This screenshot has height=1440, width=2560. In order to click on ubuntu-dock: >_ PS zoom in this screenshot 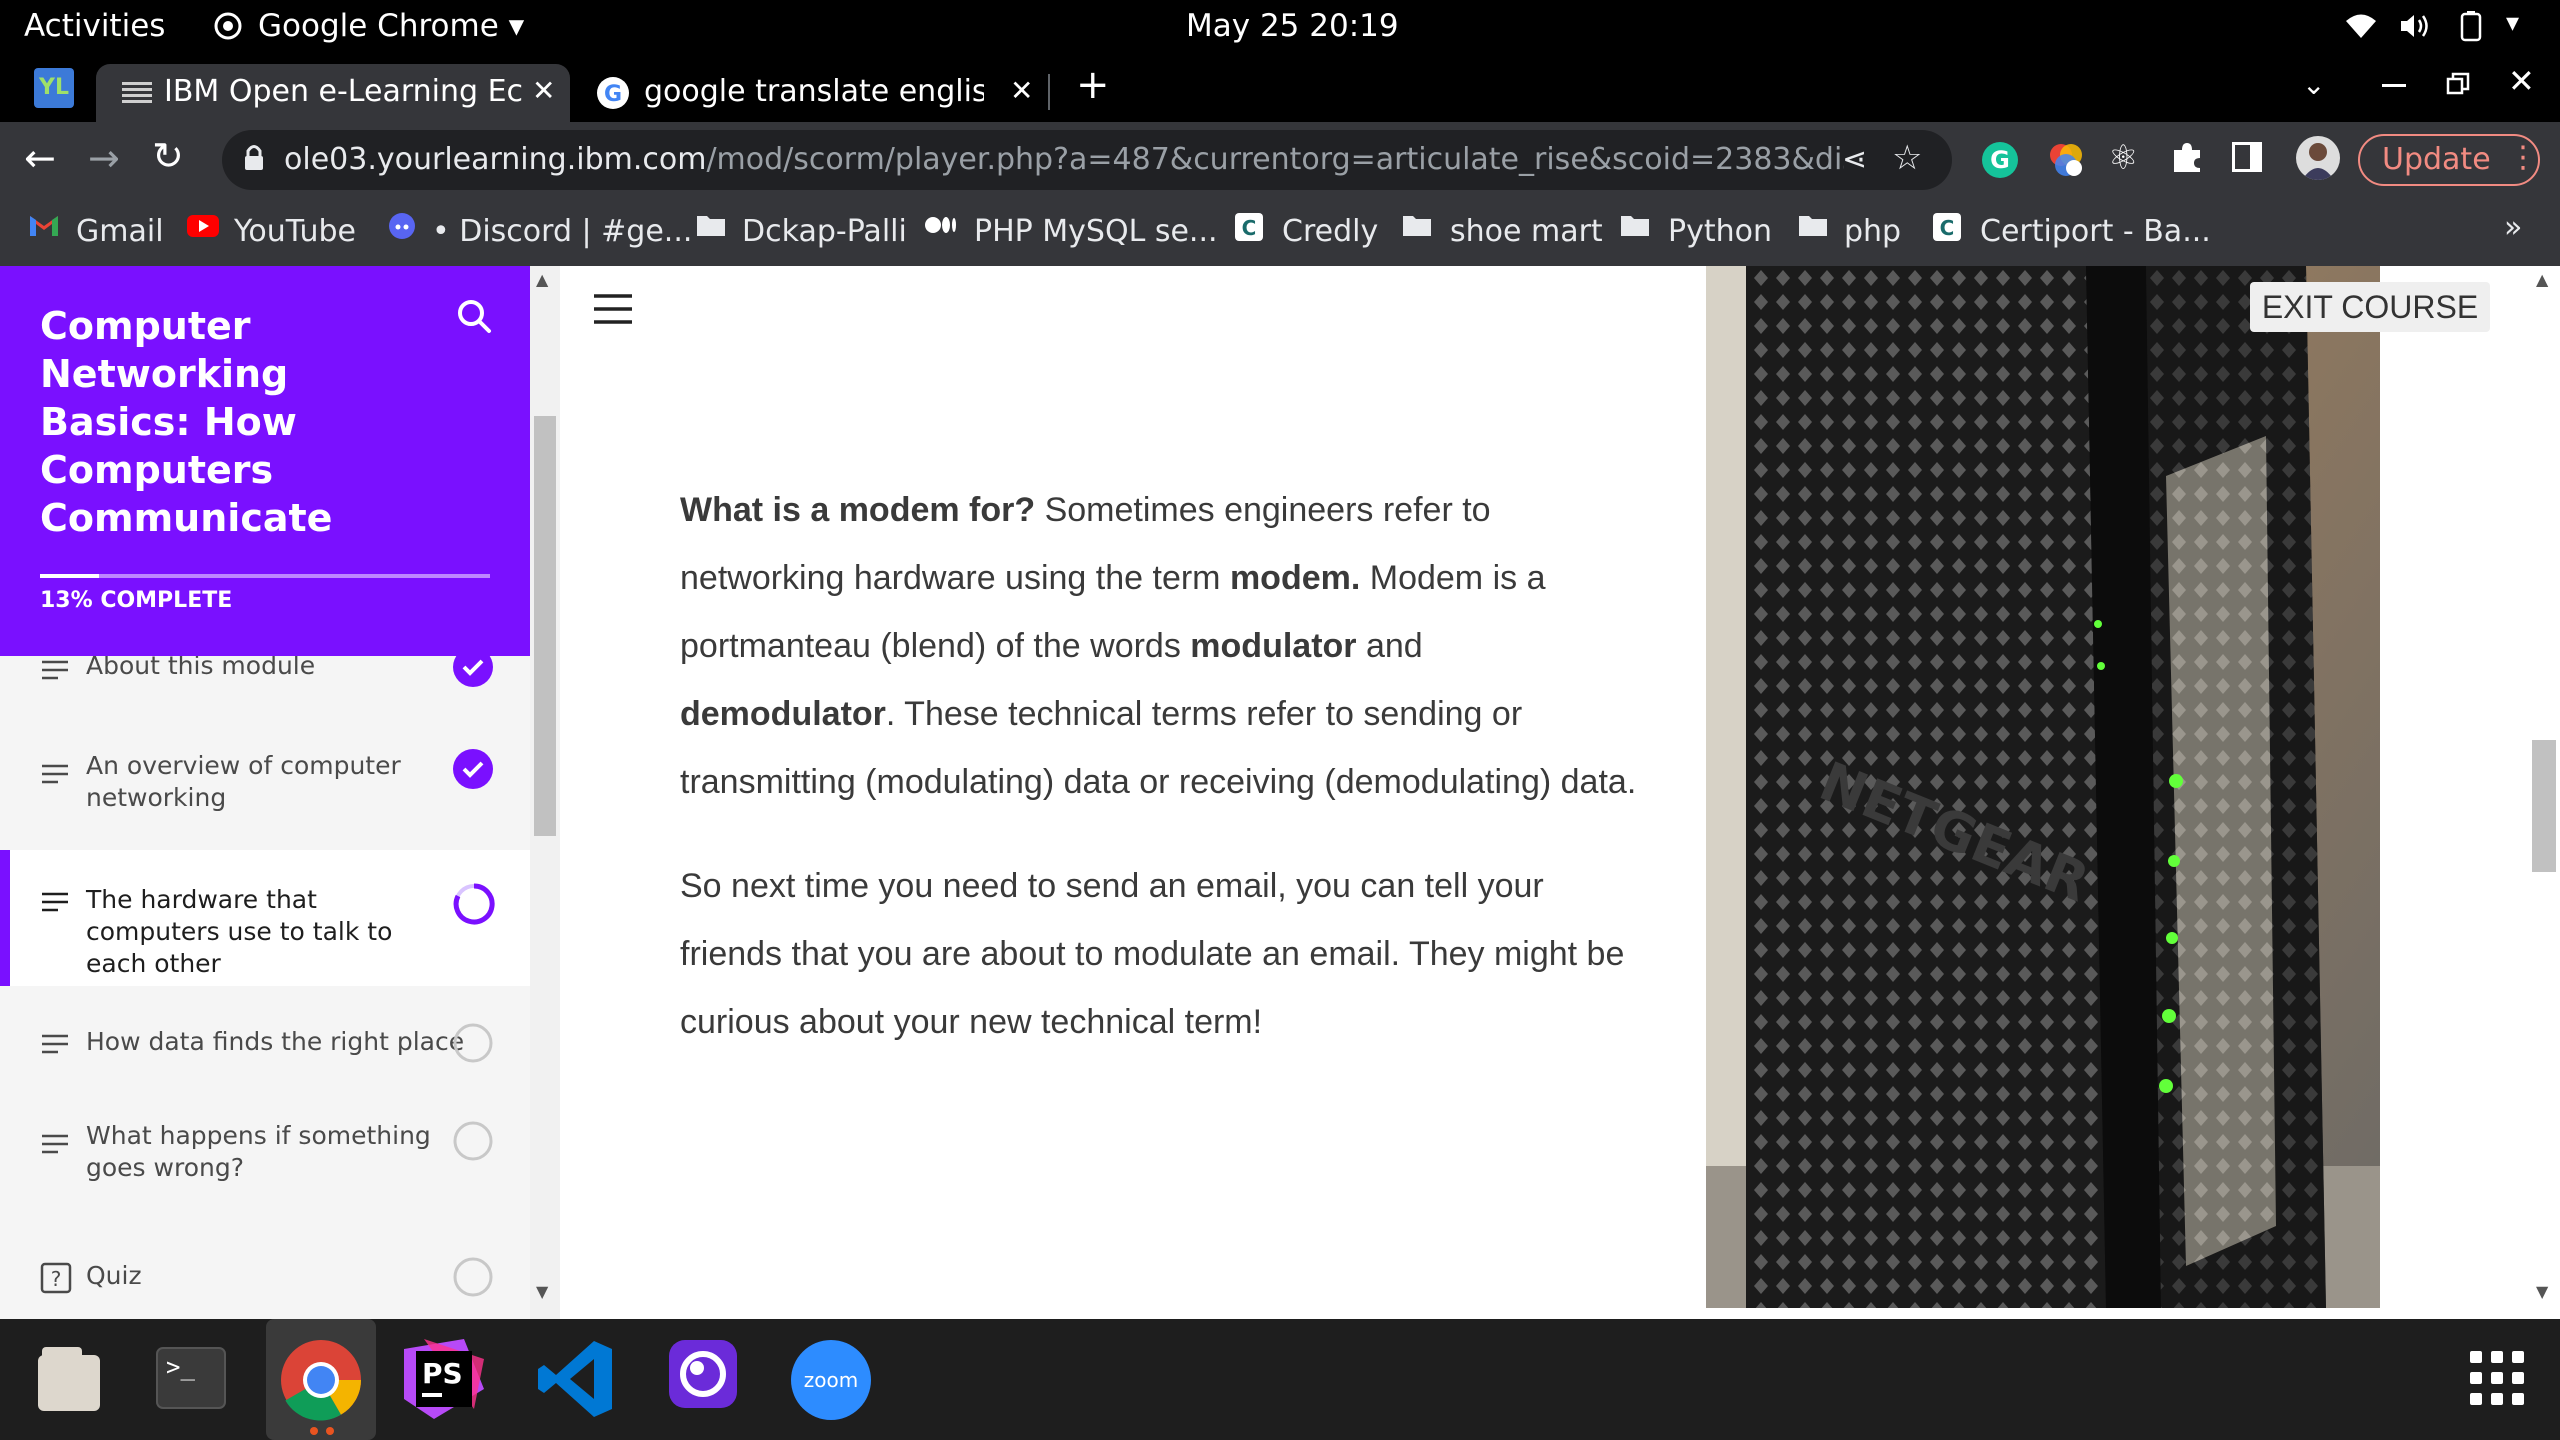, I will do `click(1280, 1379)`.